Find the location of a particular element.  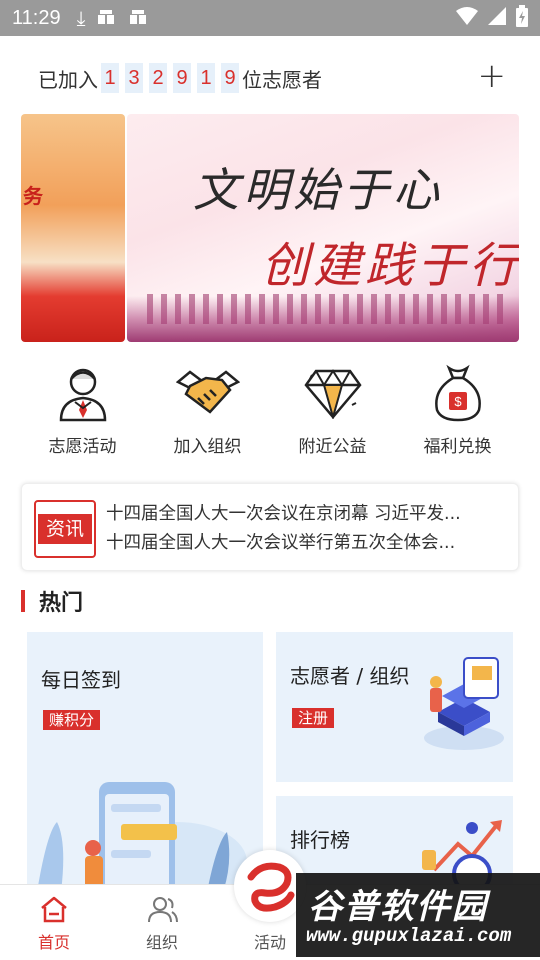

tab-home: 首页 is located at coordinates (54, 924).